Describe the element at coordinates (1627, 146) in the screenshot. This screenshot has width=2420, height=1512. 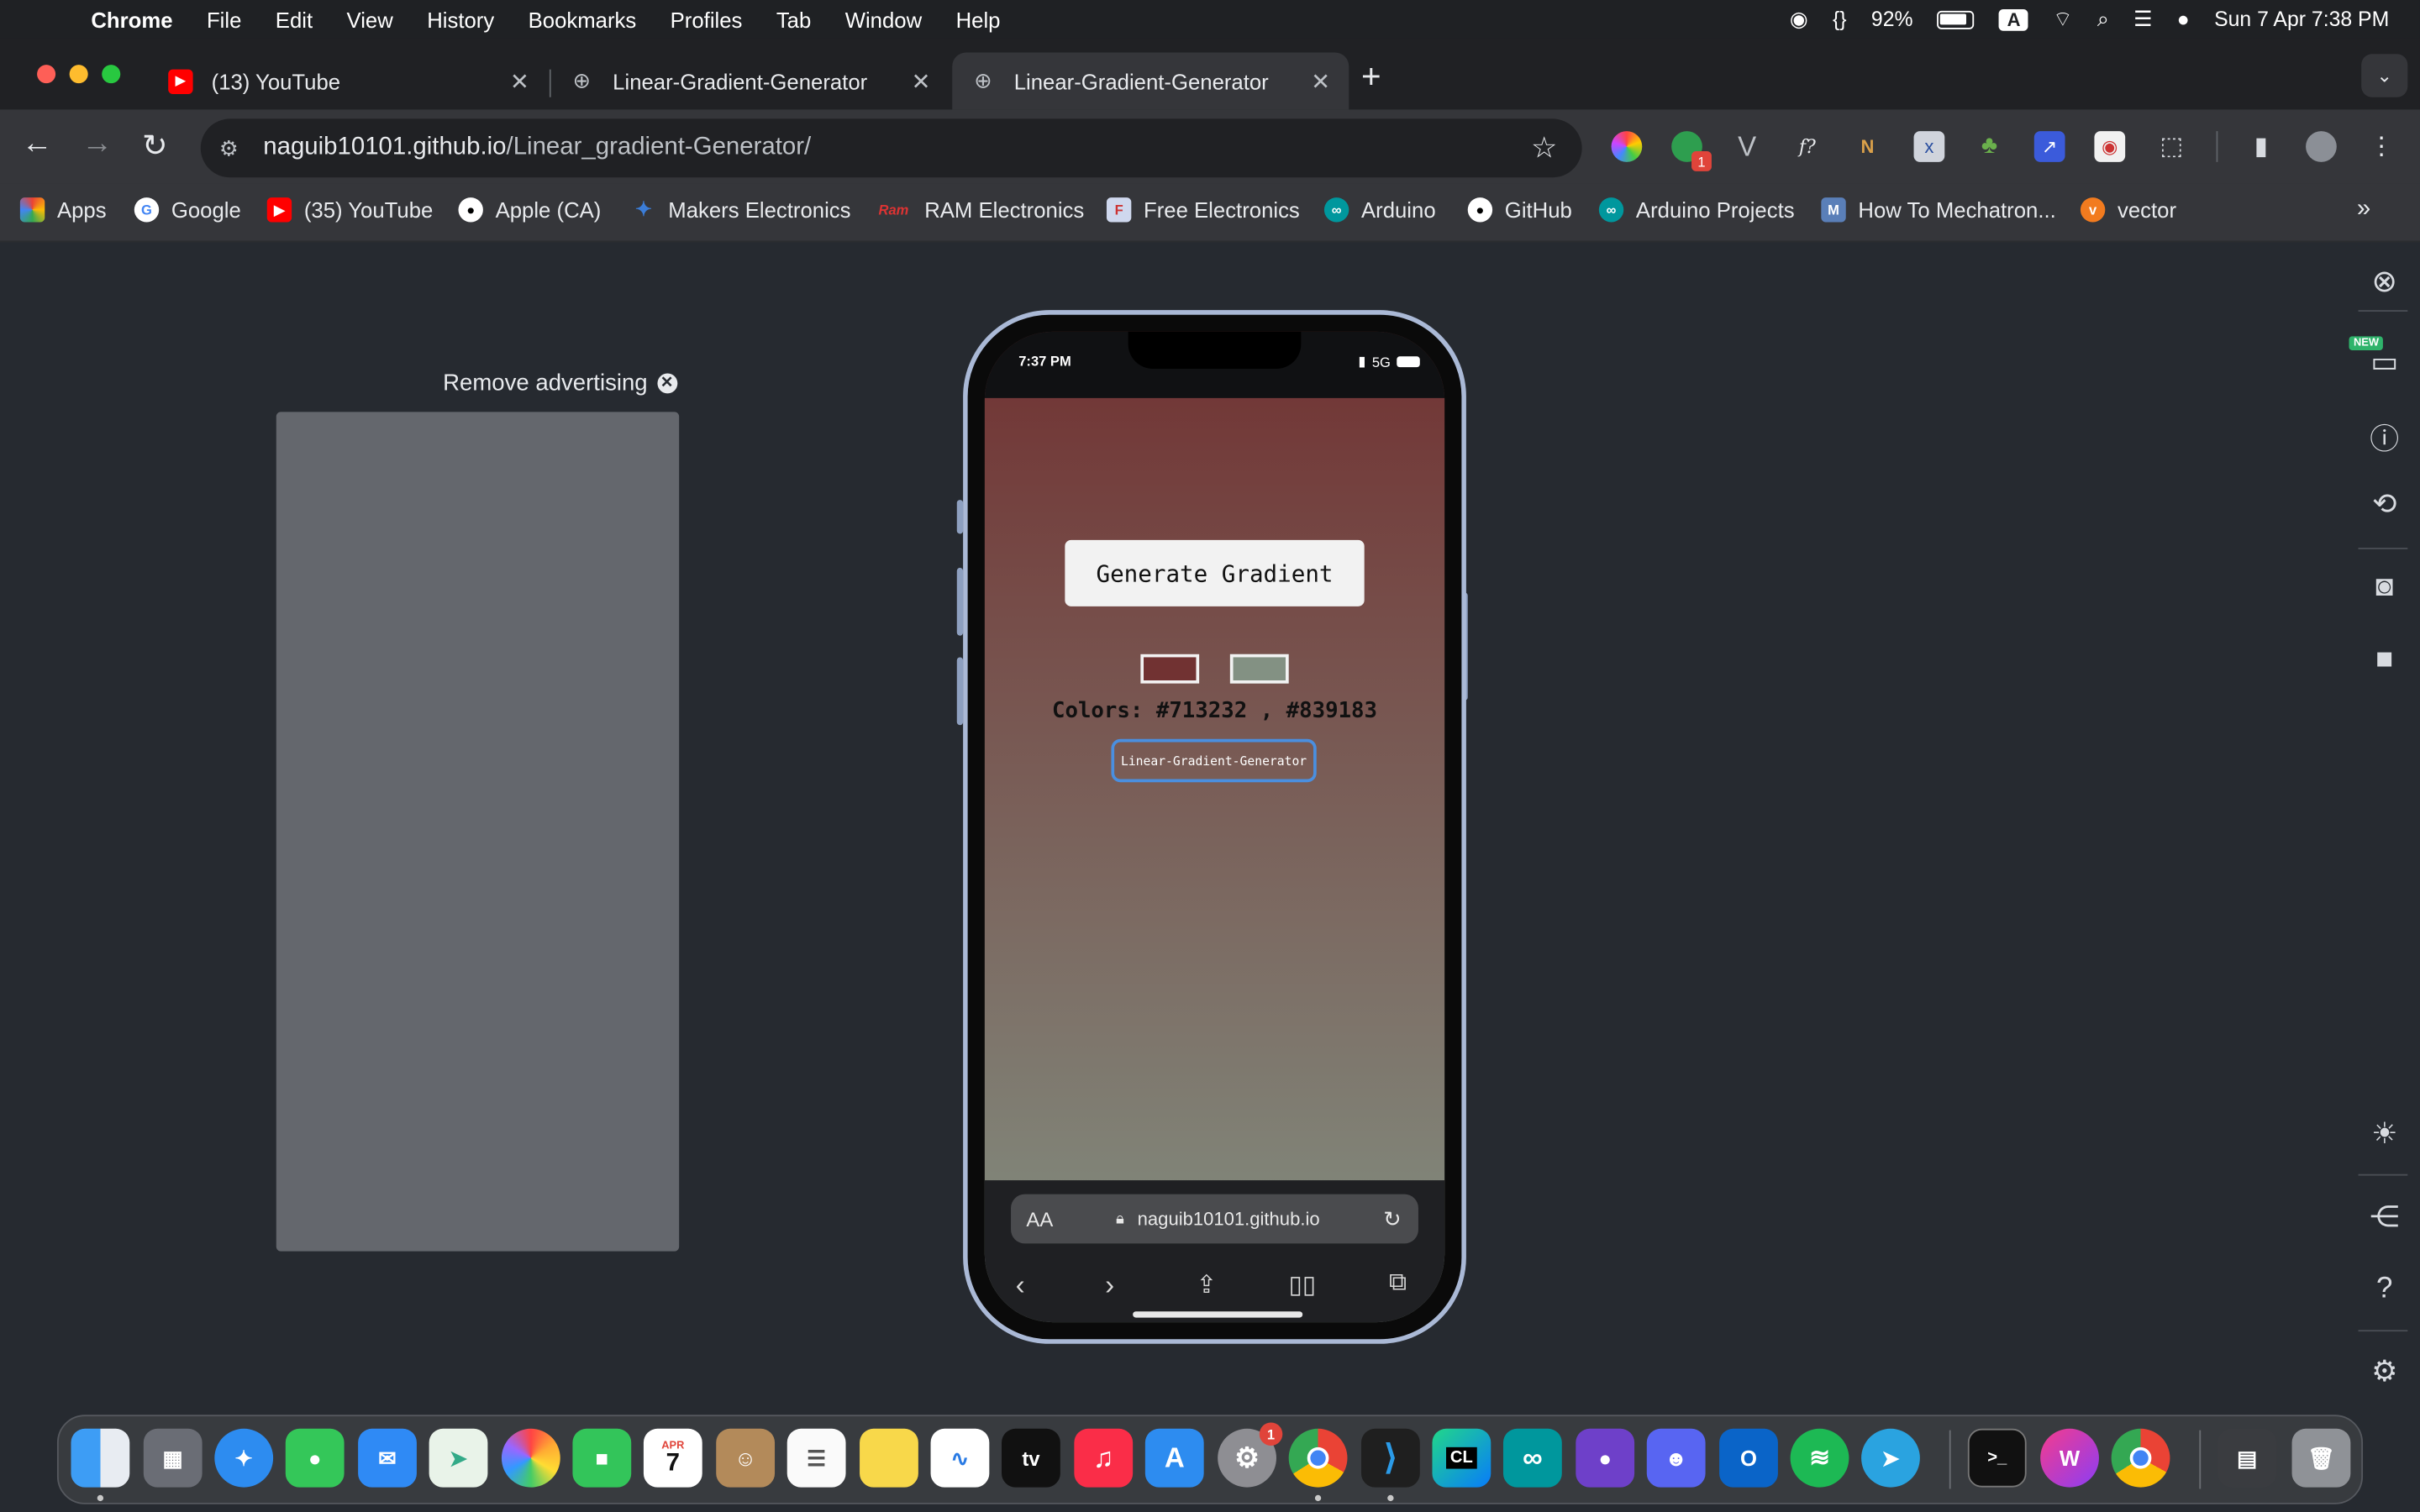
I see `color-picker-extension-icon` at that location.